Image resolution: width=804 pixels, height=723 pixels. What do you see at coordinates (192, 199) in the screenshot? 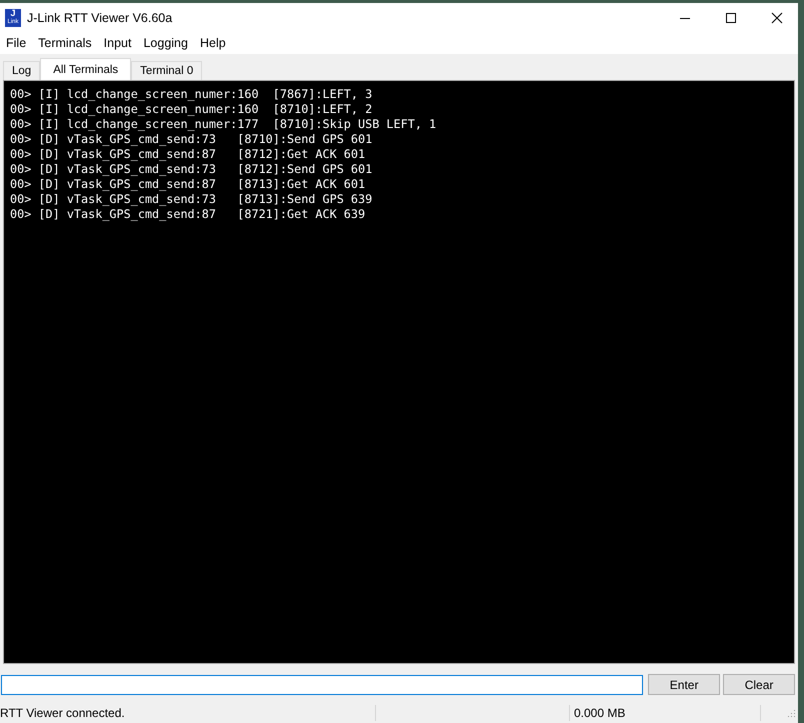
I see `terminal-line: 00> [D] vTask_GPS_cmd_send:73 [8713]:Send GPS 639` at bounding box center [192, 199].